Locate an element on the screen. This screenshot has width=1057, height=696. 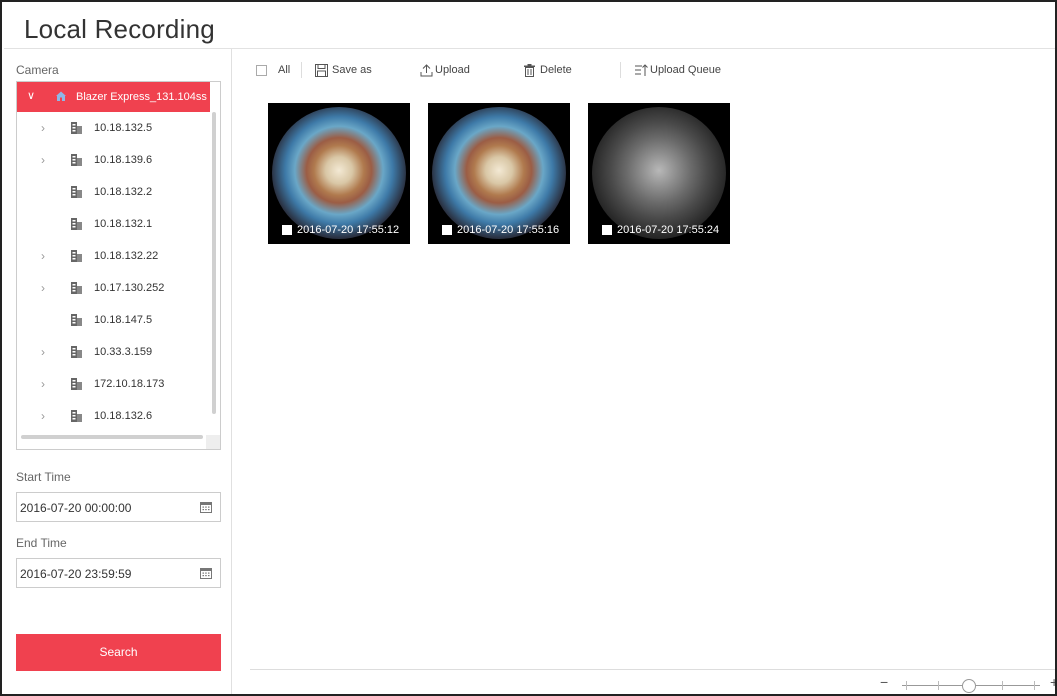
end-time-field: 2016-07-20 23:59:59 is located at coordinates (118, 573).